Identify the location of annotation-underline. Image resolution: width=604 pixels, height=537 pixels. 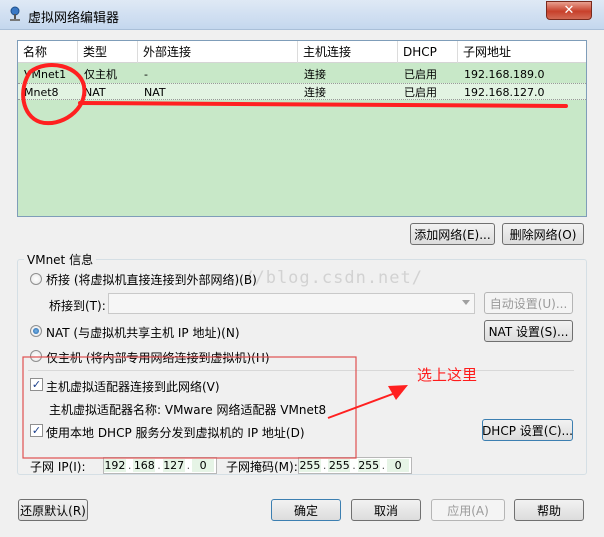
(323, 104).